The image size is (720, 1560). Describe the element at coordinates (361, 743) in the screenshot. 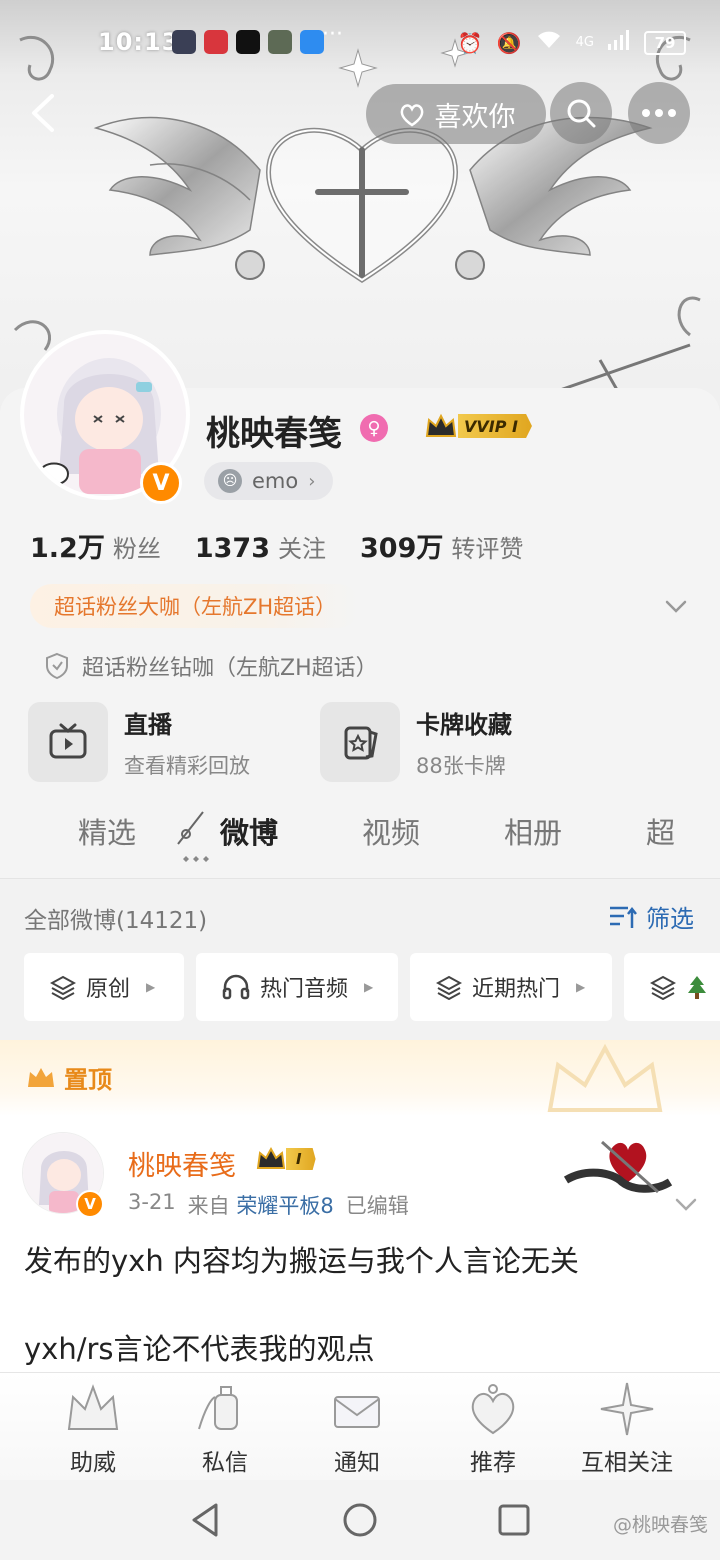

I see `card-star-icon` at that location.